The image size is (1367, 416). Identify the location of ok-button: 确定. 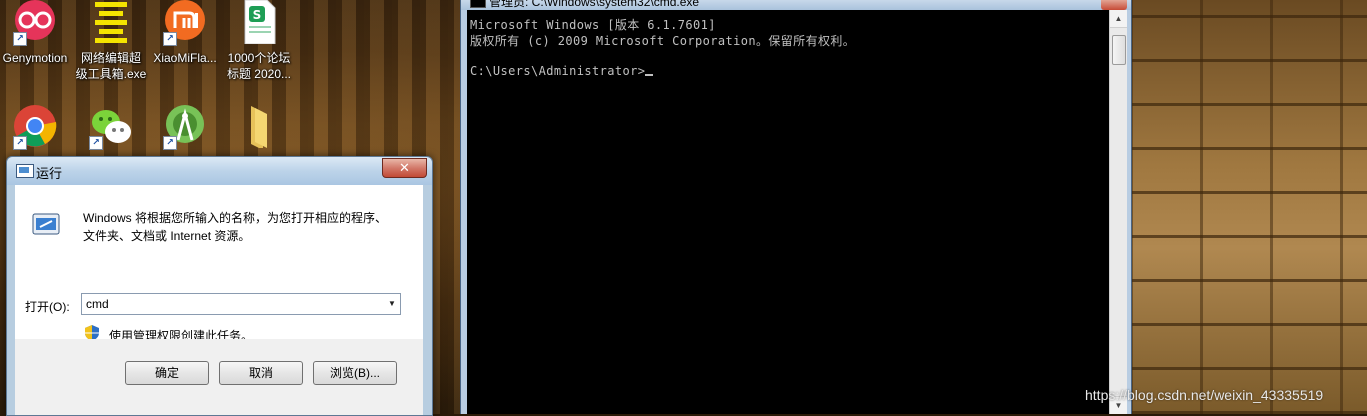
(167, 373).